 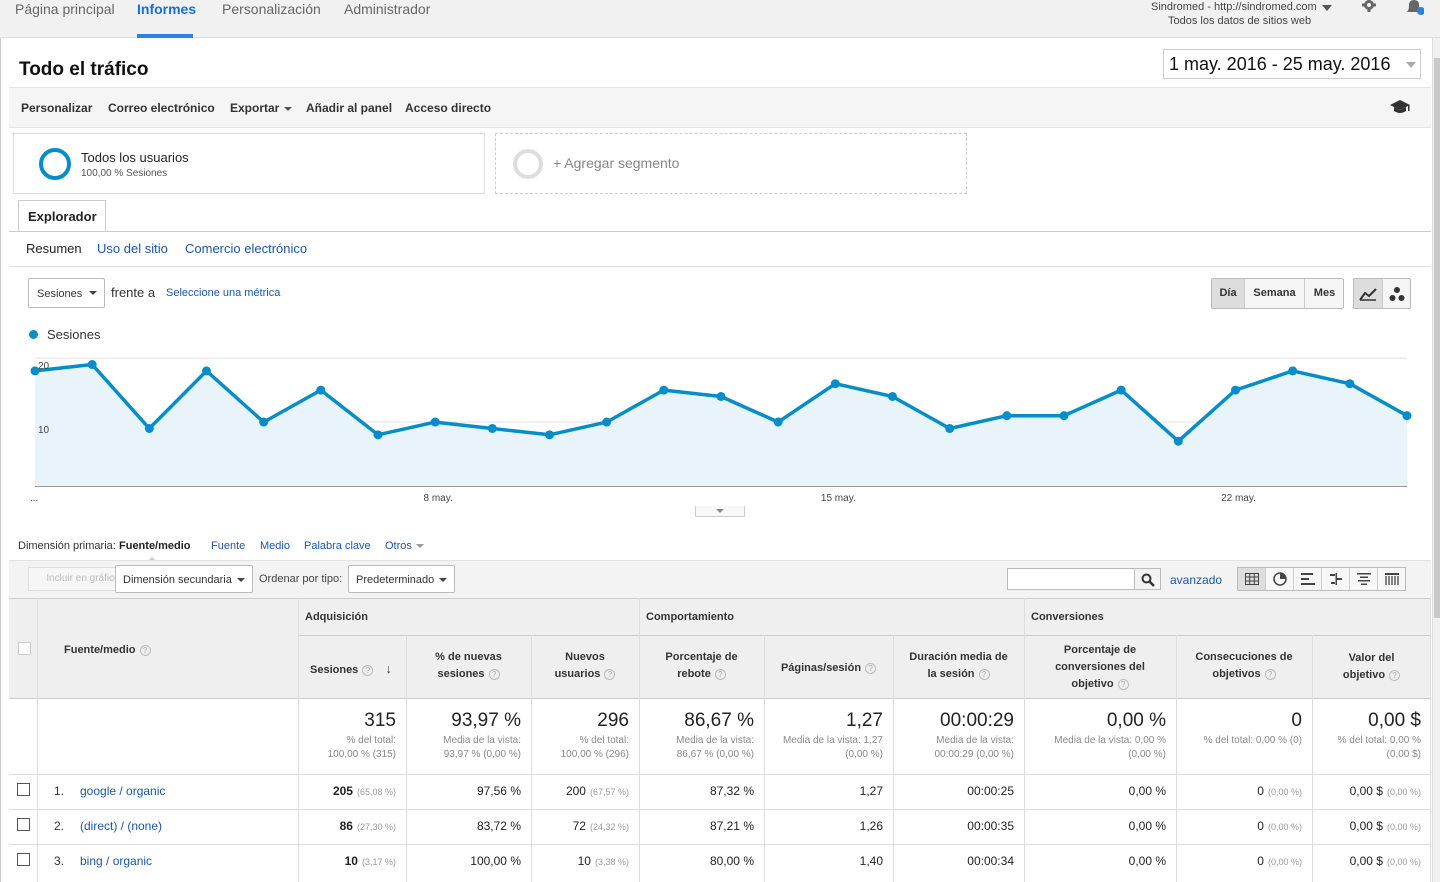 I want to click on column-header-4: Páginas/sesión?, so click(x=828, y=668).